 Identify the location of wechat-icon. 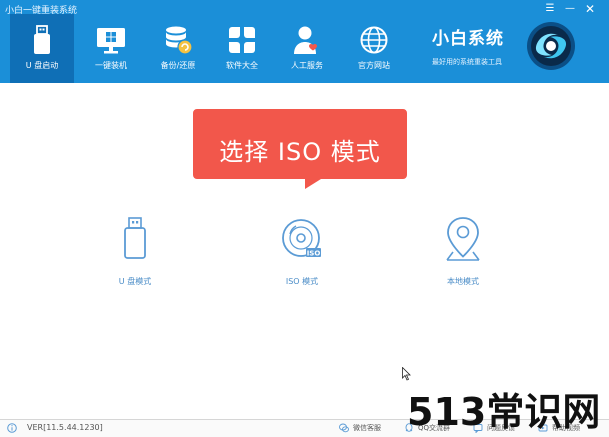
(344, 428).